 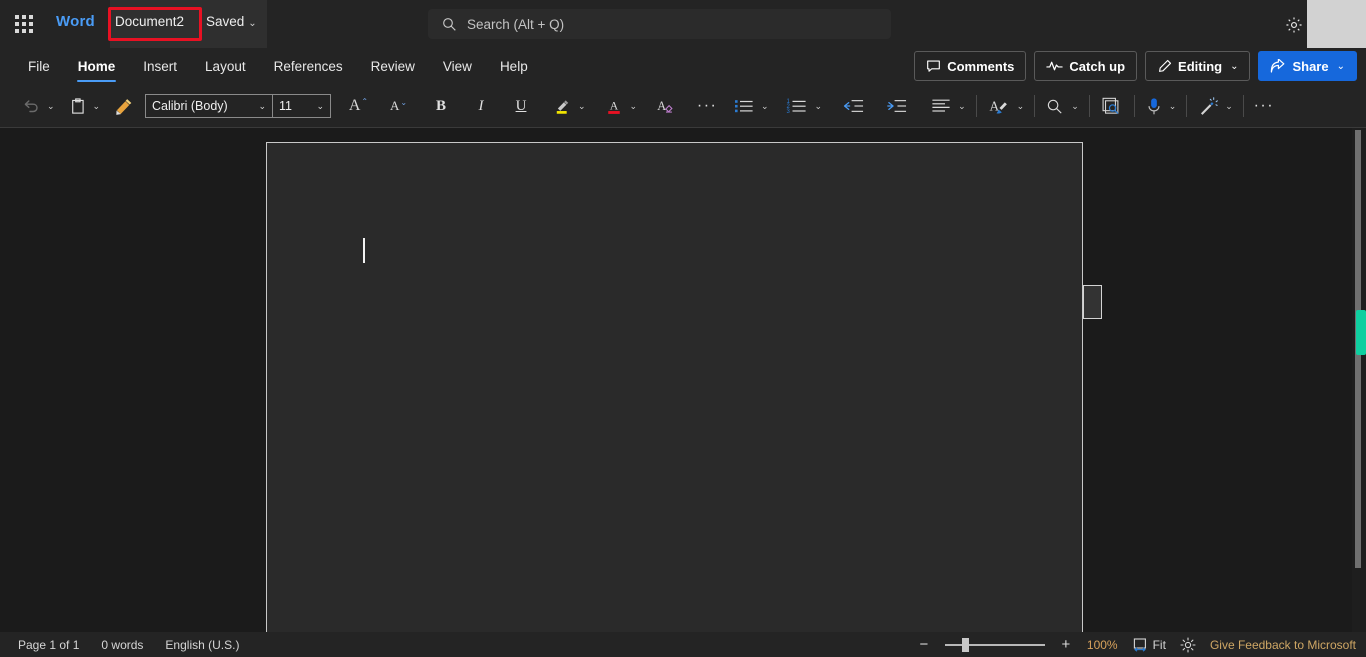 I want to click on bullet-list-button, so click(x=744, y=106).